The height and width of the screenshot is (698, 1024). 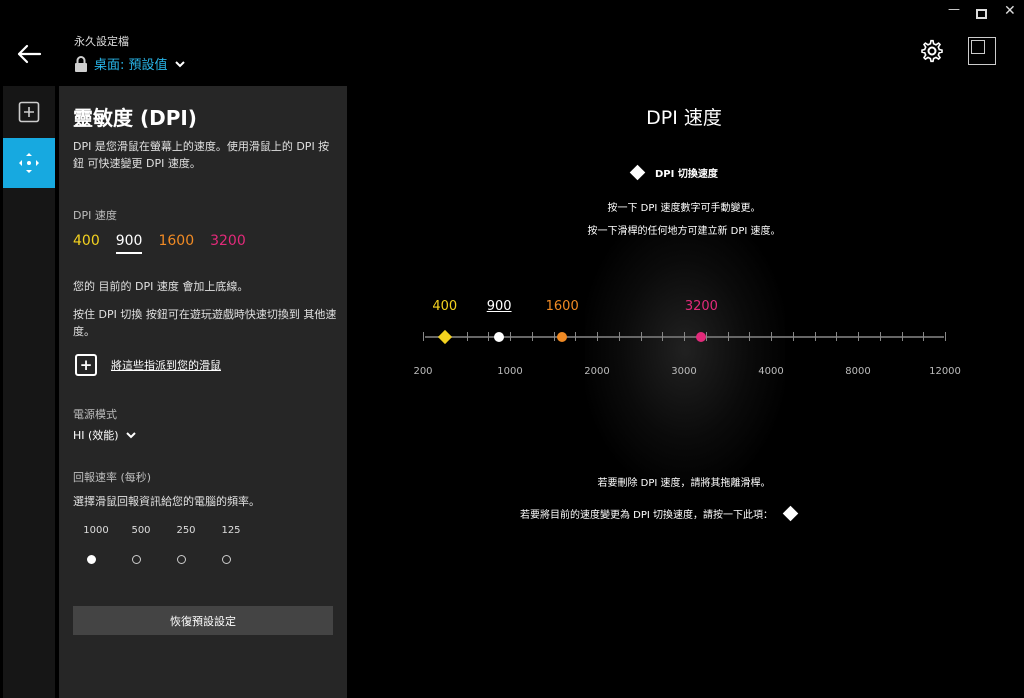 What do you see at coordinates (954, 9) in the screenshot?
I see `window-minimize-button: —` at bounding box center [954, 9].